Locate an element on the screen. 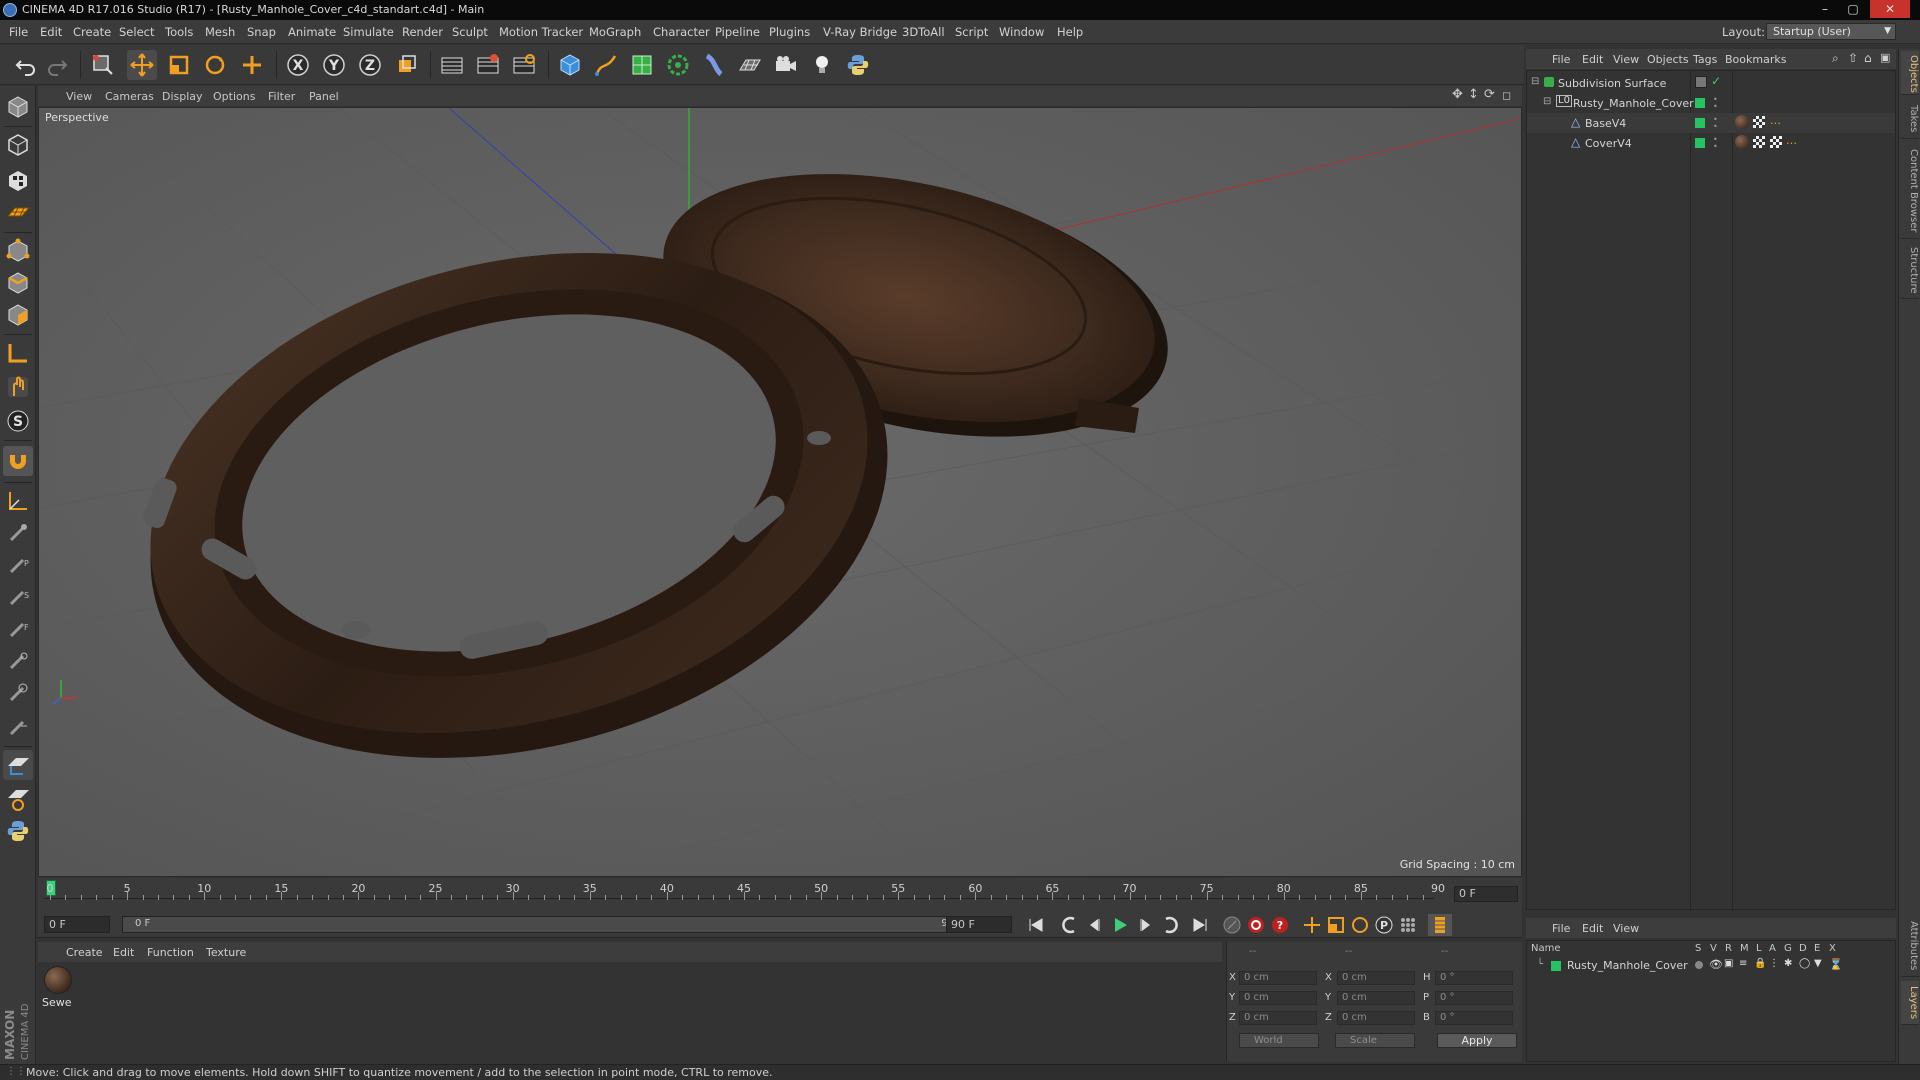 The width and height of the screenshot is (1920, 1080). viewport-menu-cameras: Cameras is located at coordinates (129, 96).